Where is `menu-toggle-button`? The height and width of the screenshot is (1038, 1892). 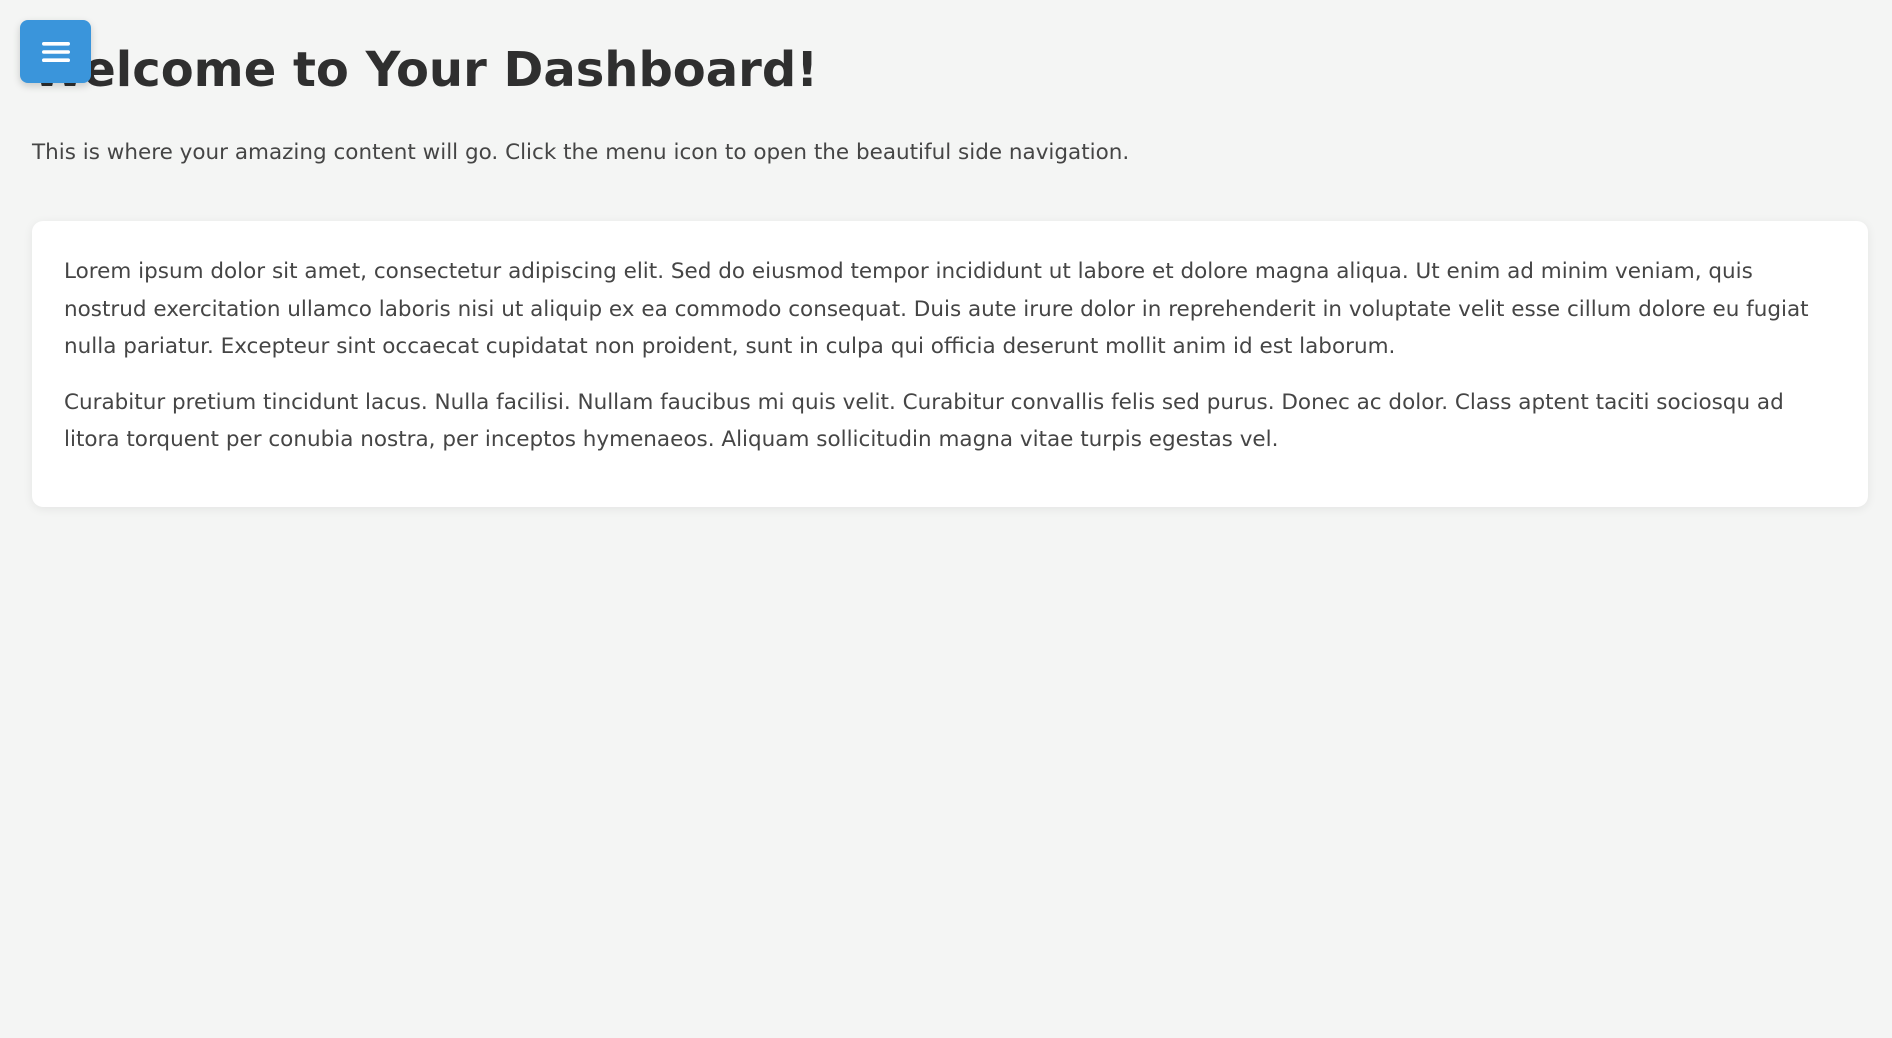 menu-toggle-button is located at coordinates (55, 51).